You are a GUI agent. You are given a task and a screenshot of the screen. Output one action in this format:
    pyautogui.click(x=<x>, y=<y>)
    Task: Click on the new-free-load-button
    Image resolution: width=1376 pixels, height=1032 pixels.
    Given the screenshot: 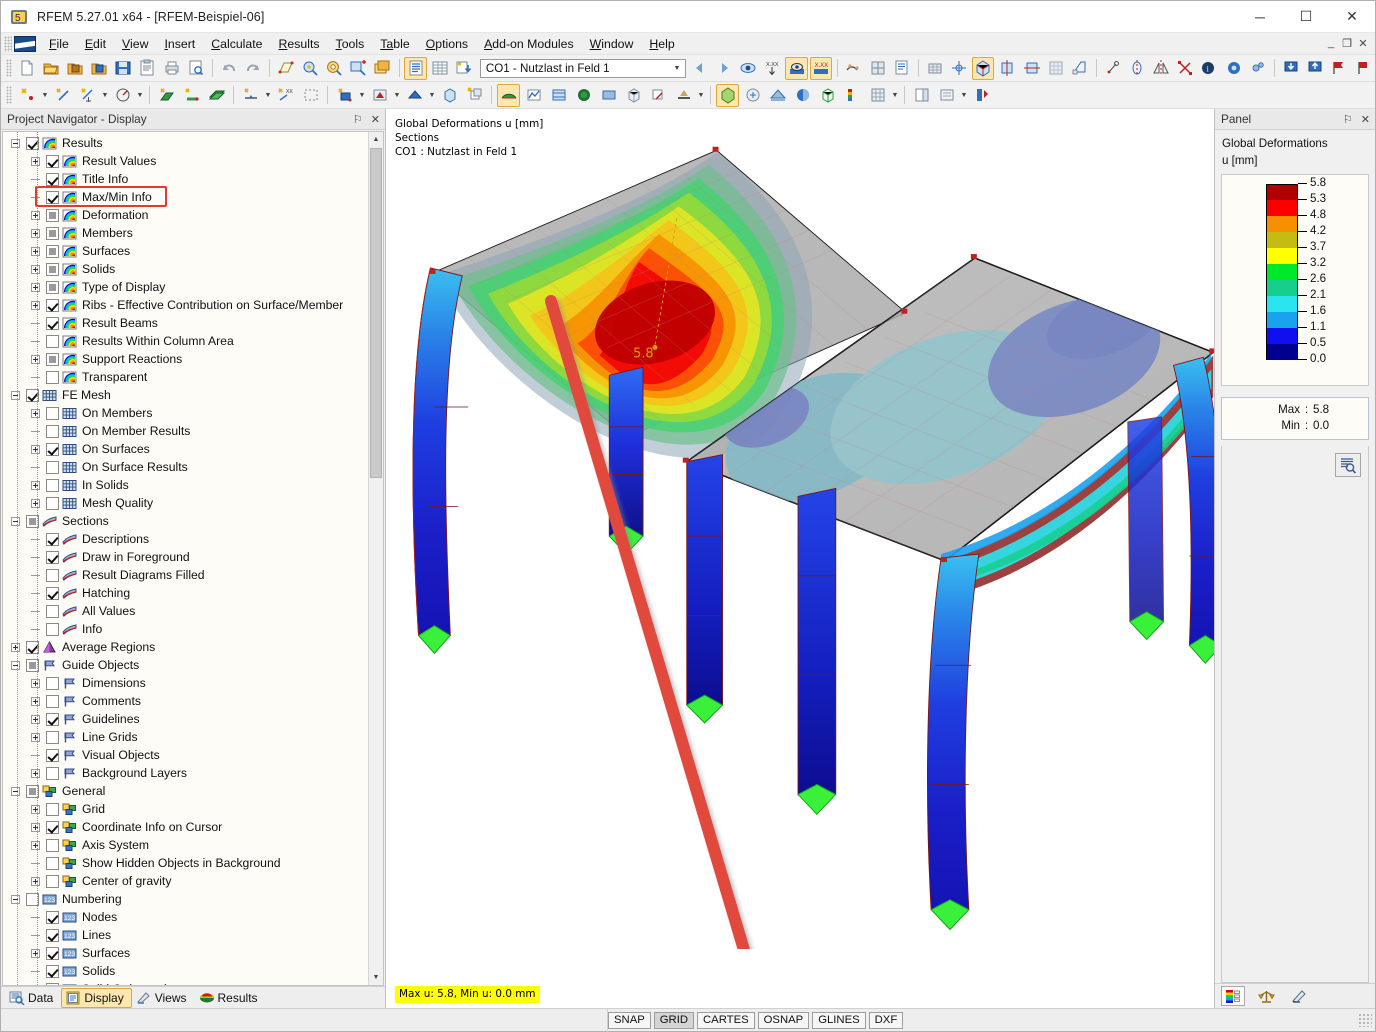 What is the action you would take?
    pyautogui.click(x=379, y=95)
    